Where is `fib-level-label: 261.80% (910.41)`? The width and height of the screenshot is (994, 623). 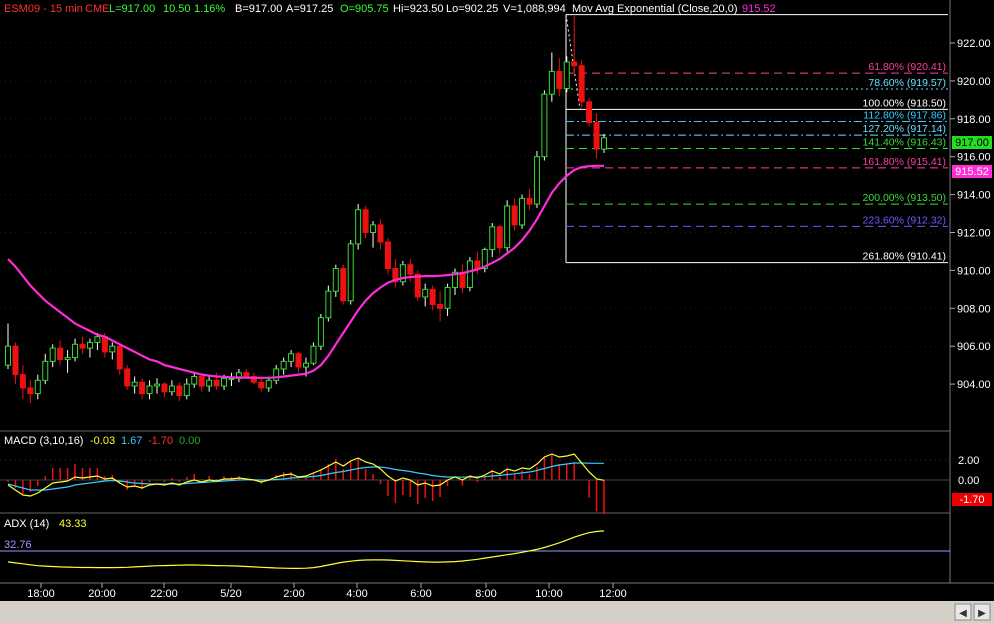 fib-level-label: 261.80% (910.41) is located at coordinates (904, 257).